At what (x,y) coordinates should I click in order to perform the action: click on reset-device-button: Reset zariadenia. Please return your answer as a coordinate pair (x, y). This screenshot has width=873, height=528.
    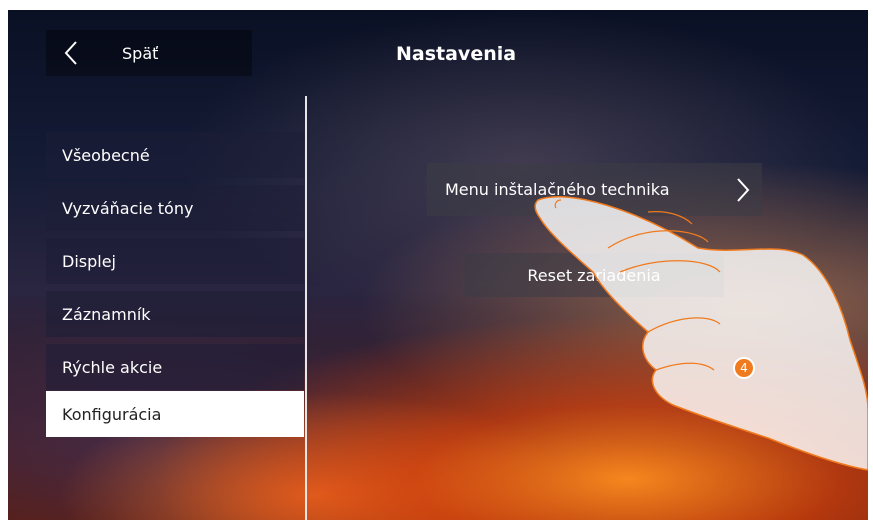
    Looking at the image, I should click on (594, 275).